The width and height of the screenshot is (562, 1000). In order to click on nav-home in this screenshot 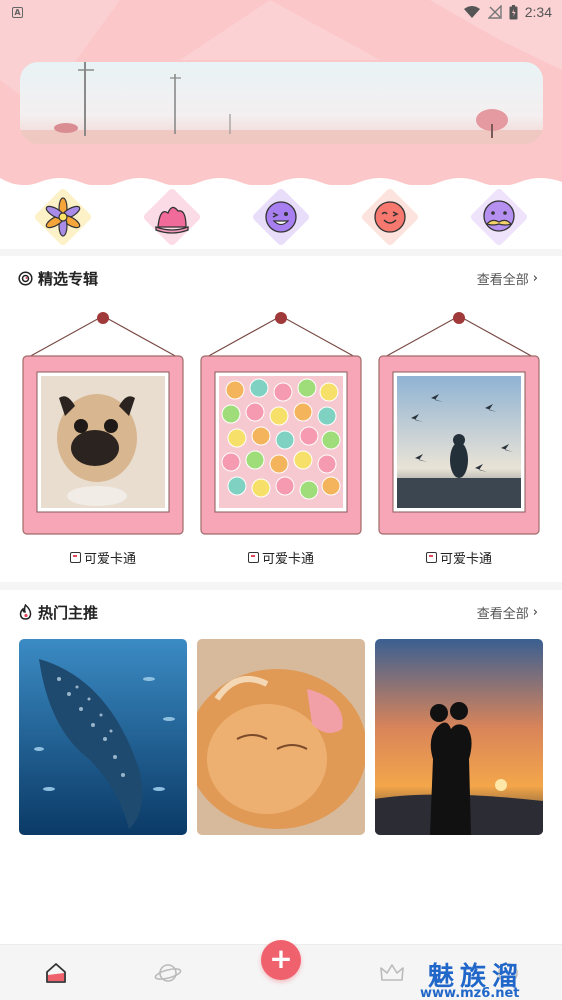, I will do `click(56, 973)`.